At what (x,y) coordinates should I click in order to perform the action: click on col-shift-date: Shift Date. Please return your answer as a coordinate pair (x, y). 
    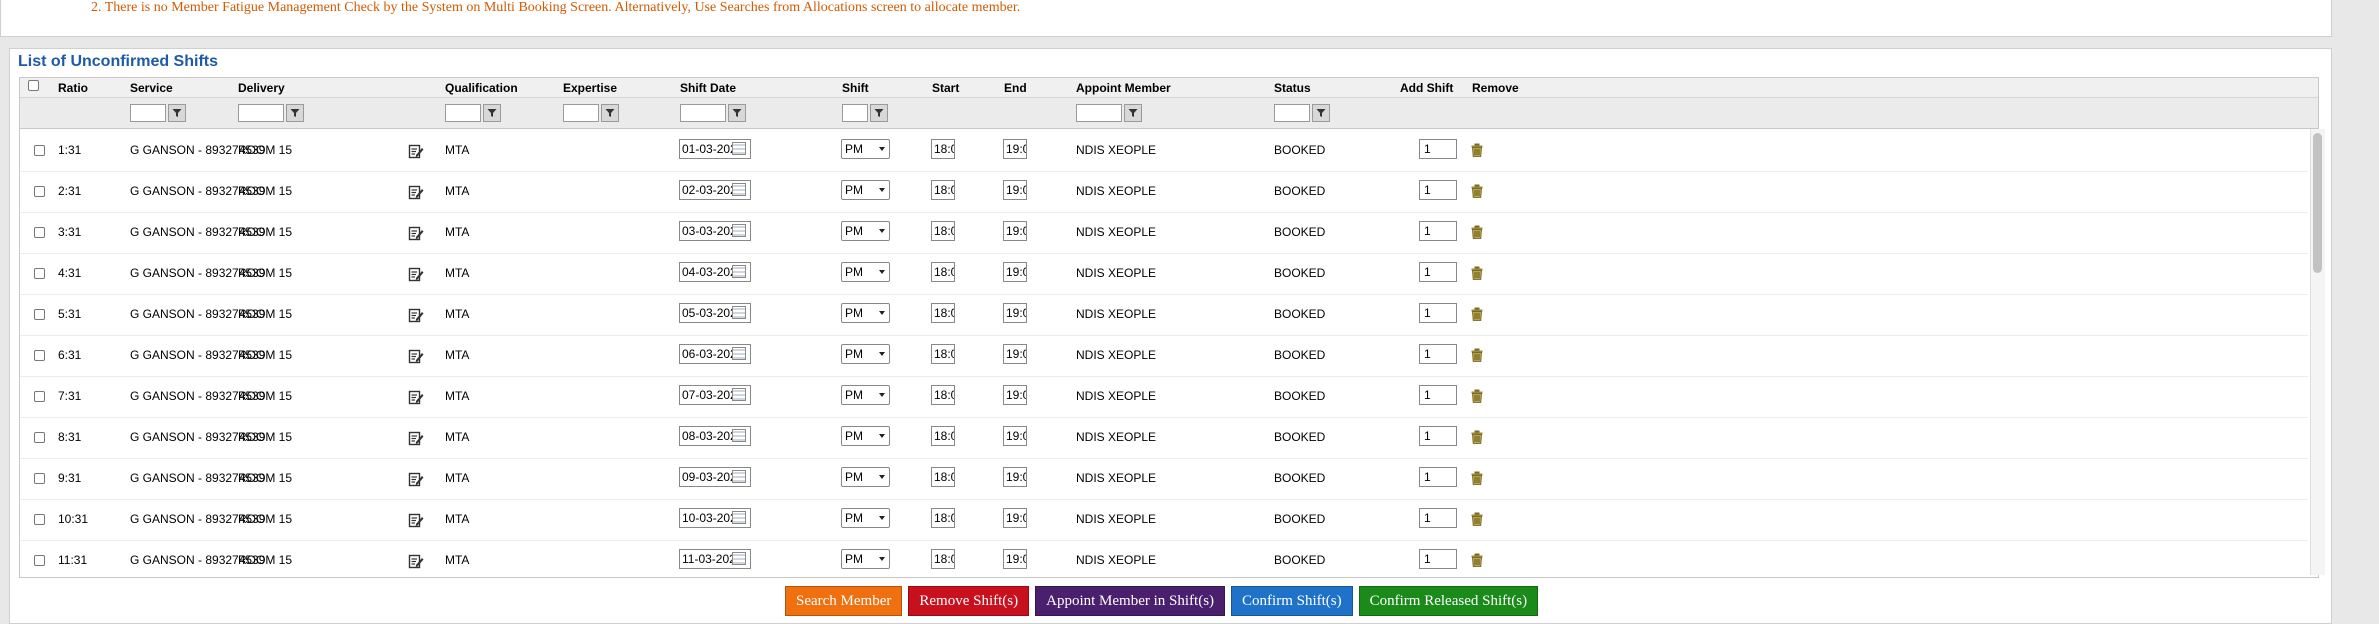
    Looking at the image, I should click on (708, 88).